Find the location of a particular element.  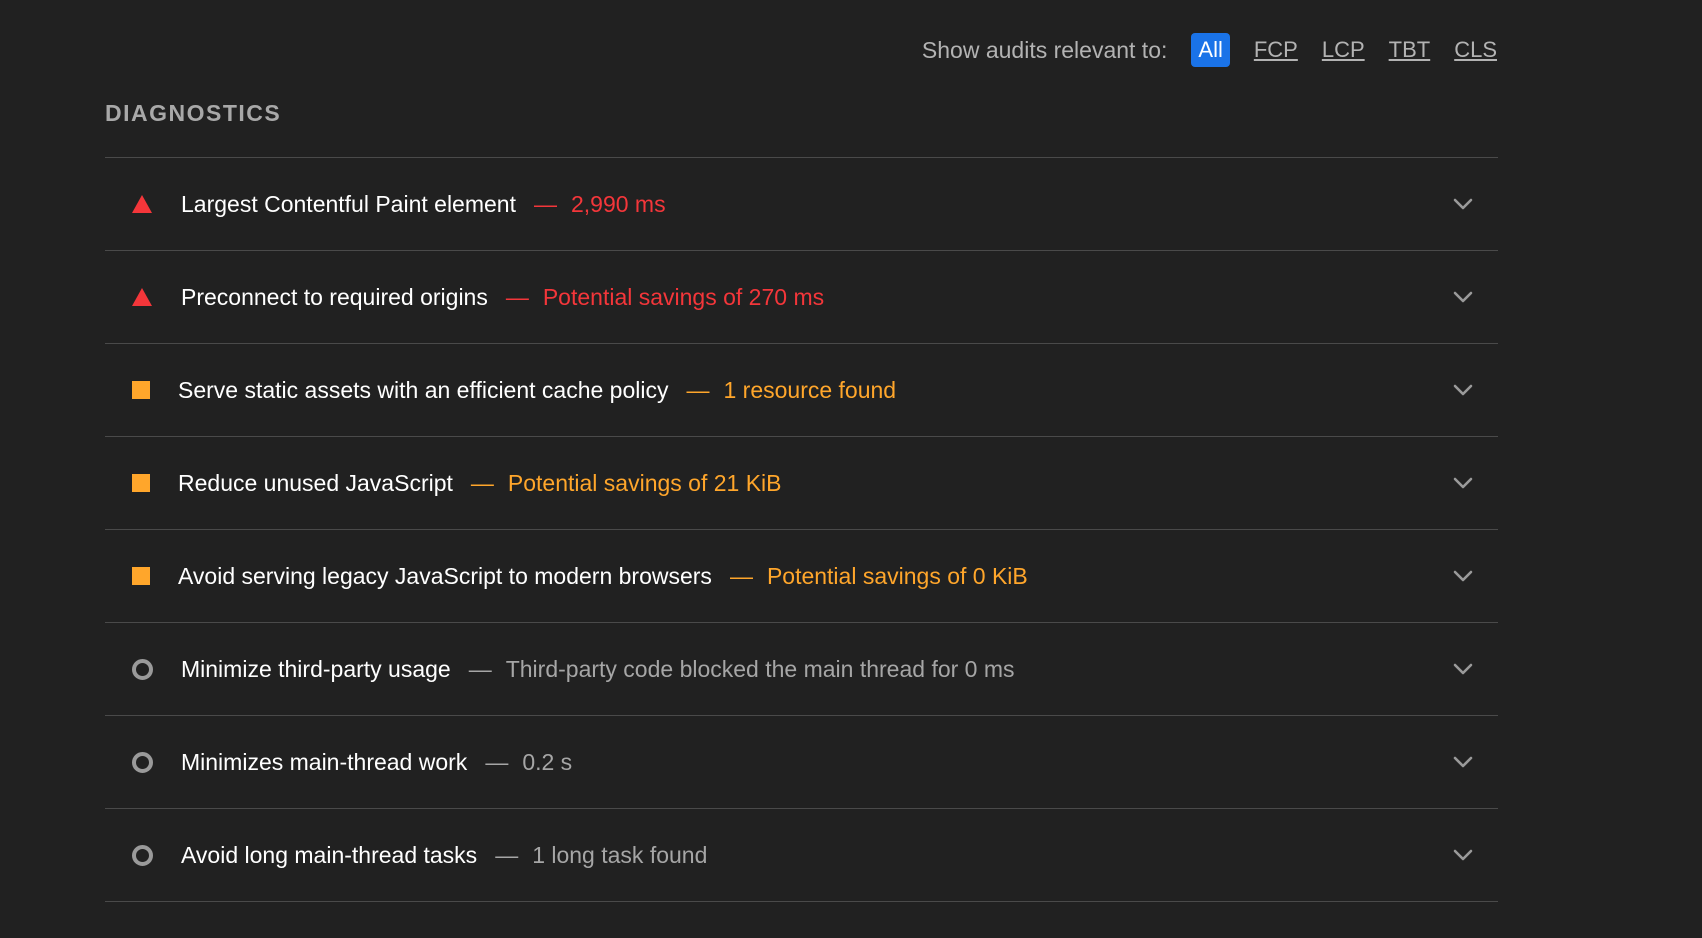

filter-label: Show audits relevant to: is located at coordinates (1044, 49).